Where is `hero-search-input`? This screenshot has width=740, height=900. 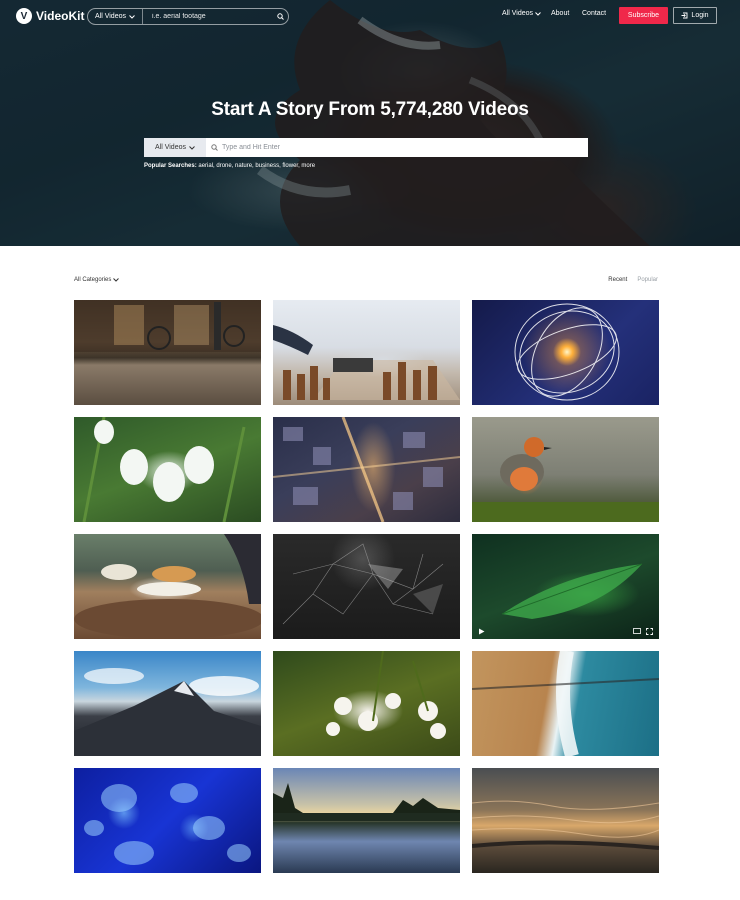
hero-search-input is located at coordinates (405, 147).